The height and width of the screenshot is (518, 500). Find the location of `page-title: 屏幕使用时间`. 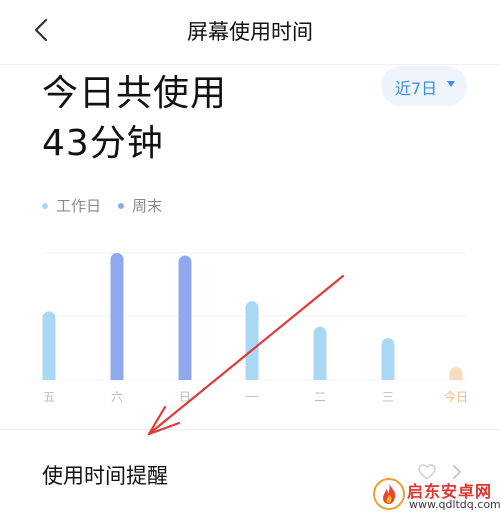

page-title: 屏幕使用时间 is located at coordinates (250, 32).